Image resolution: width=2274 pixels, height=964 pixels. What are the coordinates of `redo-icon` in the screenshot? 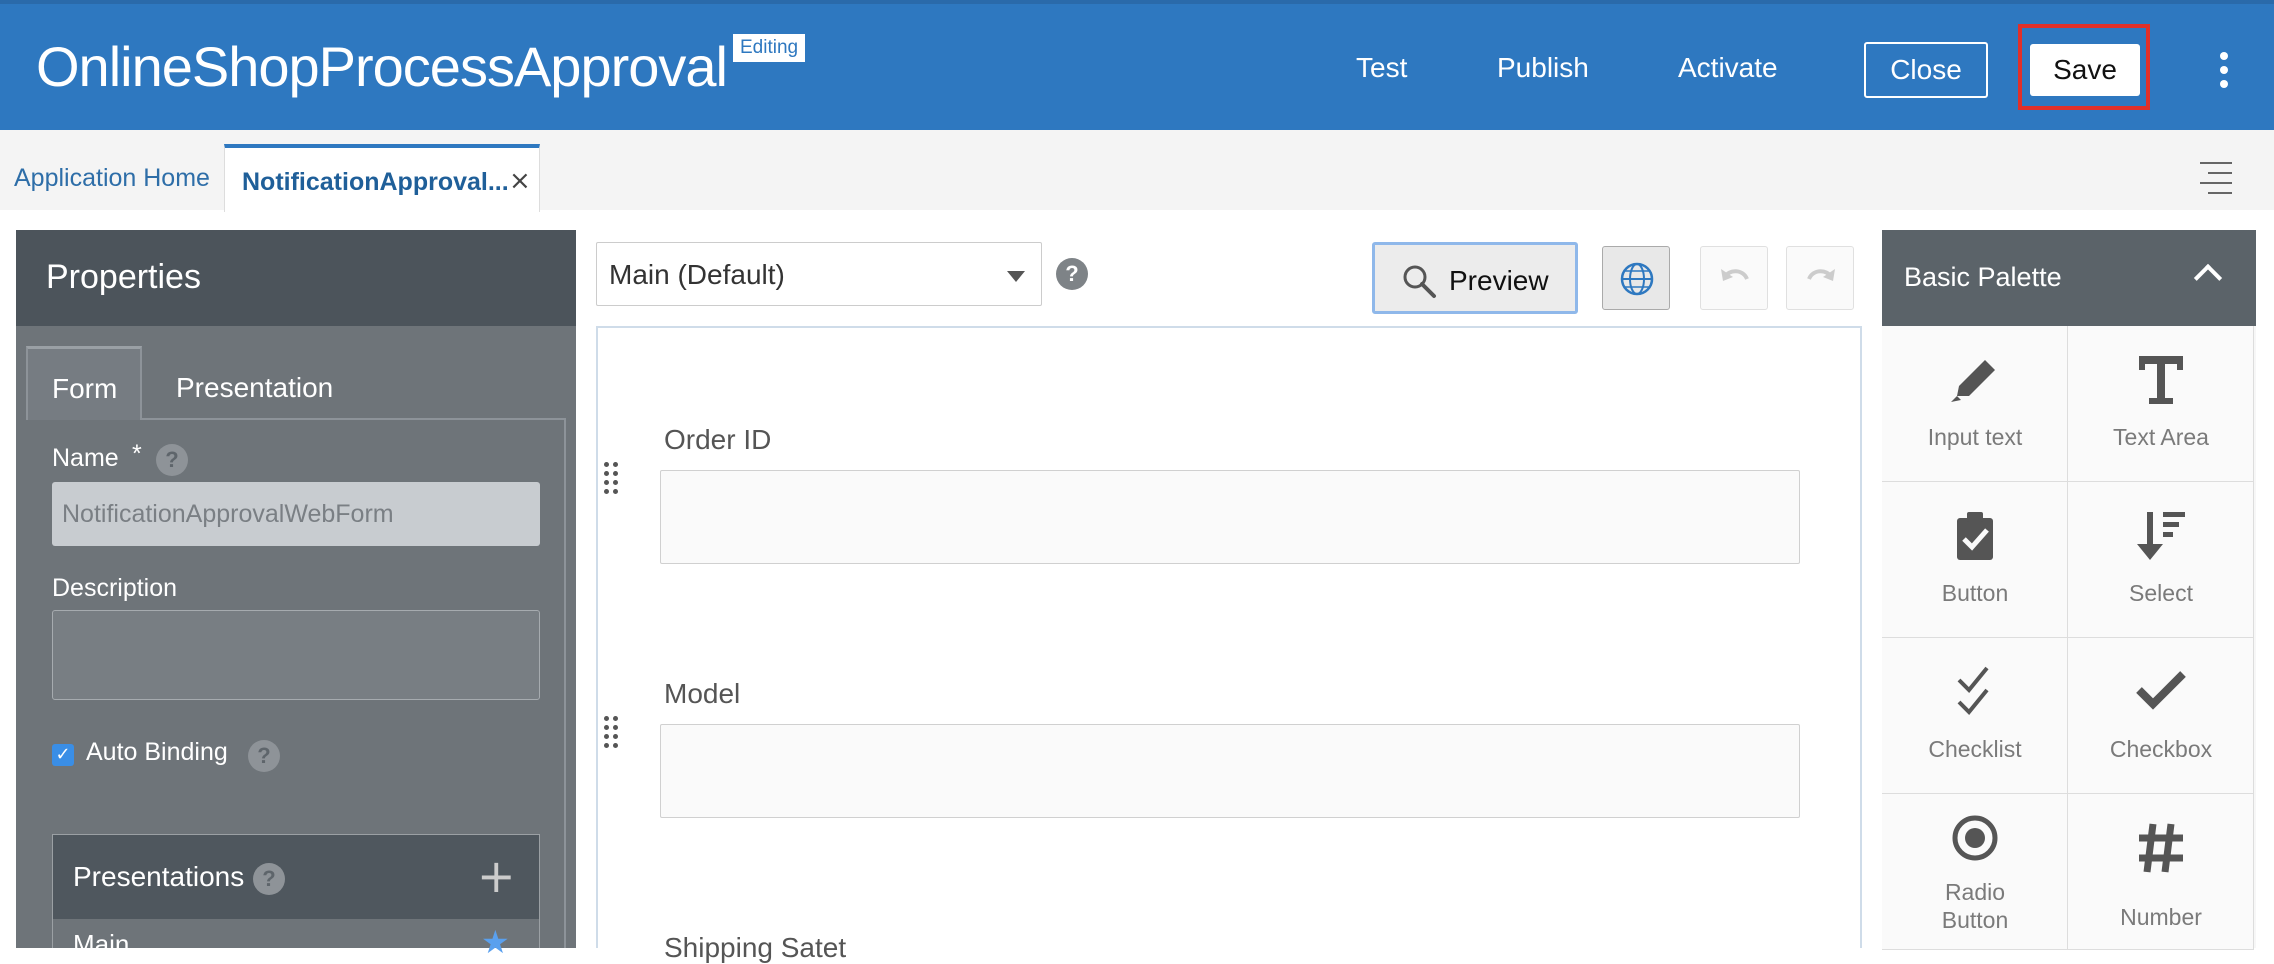 It's located at (1821, 275).